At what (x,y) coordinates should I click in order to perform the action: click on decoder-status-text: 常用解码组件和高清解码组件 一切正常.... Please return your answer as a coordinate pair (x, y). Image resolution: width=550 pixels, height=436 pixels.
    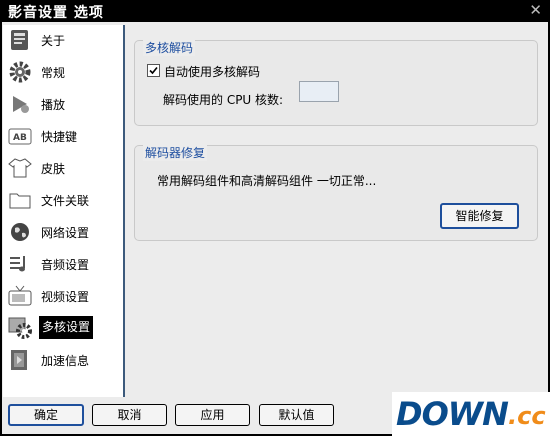
    Looking at the image, I should click on (267, 181).